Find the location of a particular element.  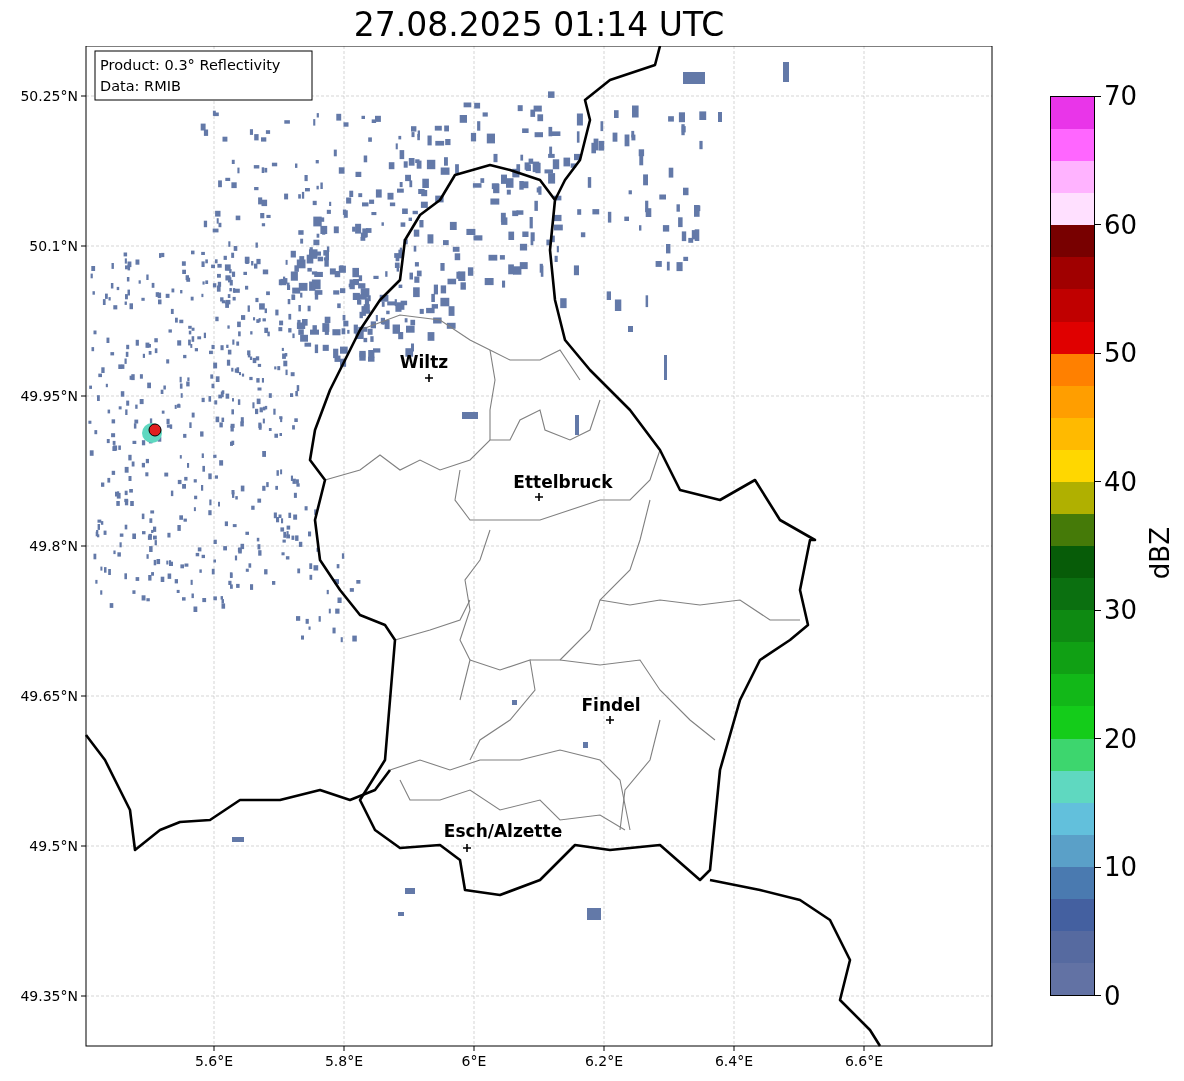

longitude-label: 5.6°E is located at coordinates (214, 1061).